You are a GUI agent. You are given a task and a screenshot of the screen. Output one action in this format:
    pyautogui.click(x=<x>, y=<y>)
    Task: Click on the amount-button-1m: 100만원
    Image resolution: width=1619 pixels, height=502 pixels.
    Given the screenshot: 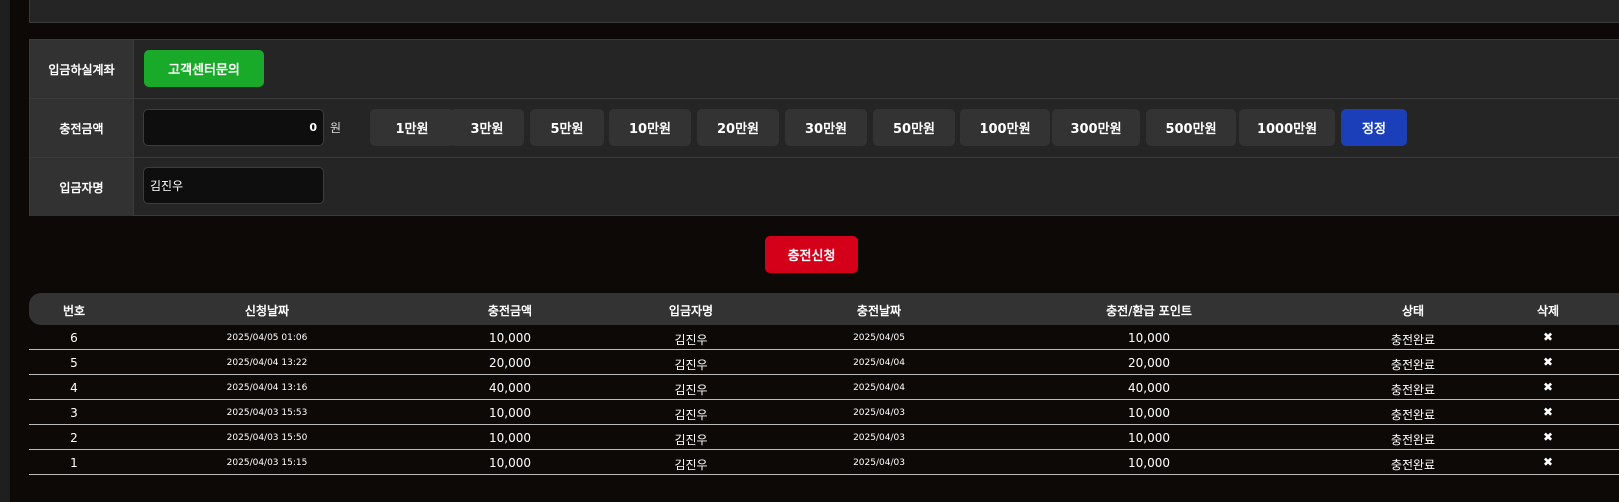 What is the action you would take?
    pyautogui.click(x=1005, y=127)
    